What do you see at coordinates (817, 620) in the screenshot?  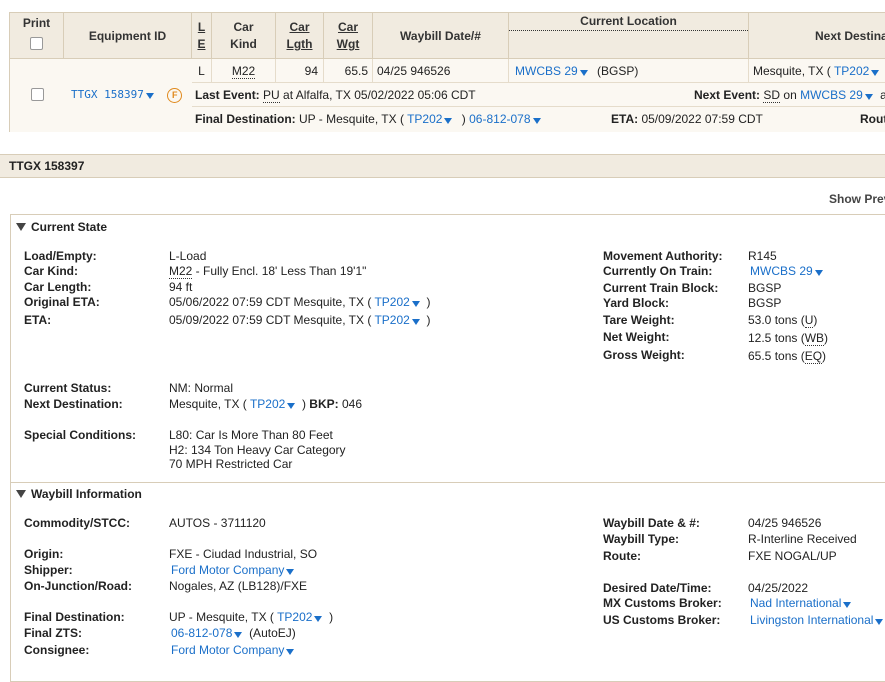 I see `us-customs-broker-link: Livingston International` at bounding box center [817, 620].